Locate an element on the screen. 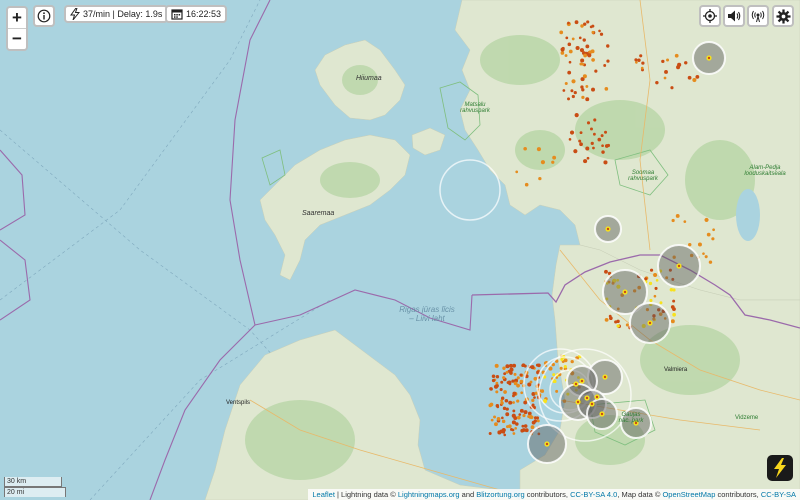  zoom-control: + − is located at coordinates (17, 28).